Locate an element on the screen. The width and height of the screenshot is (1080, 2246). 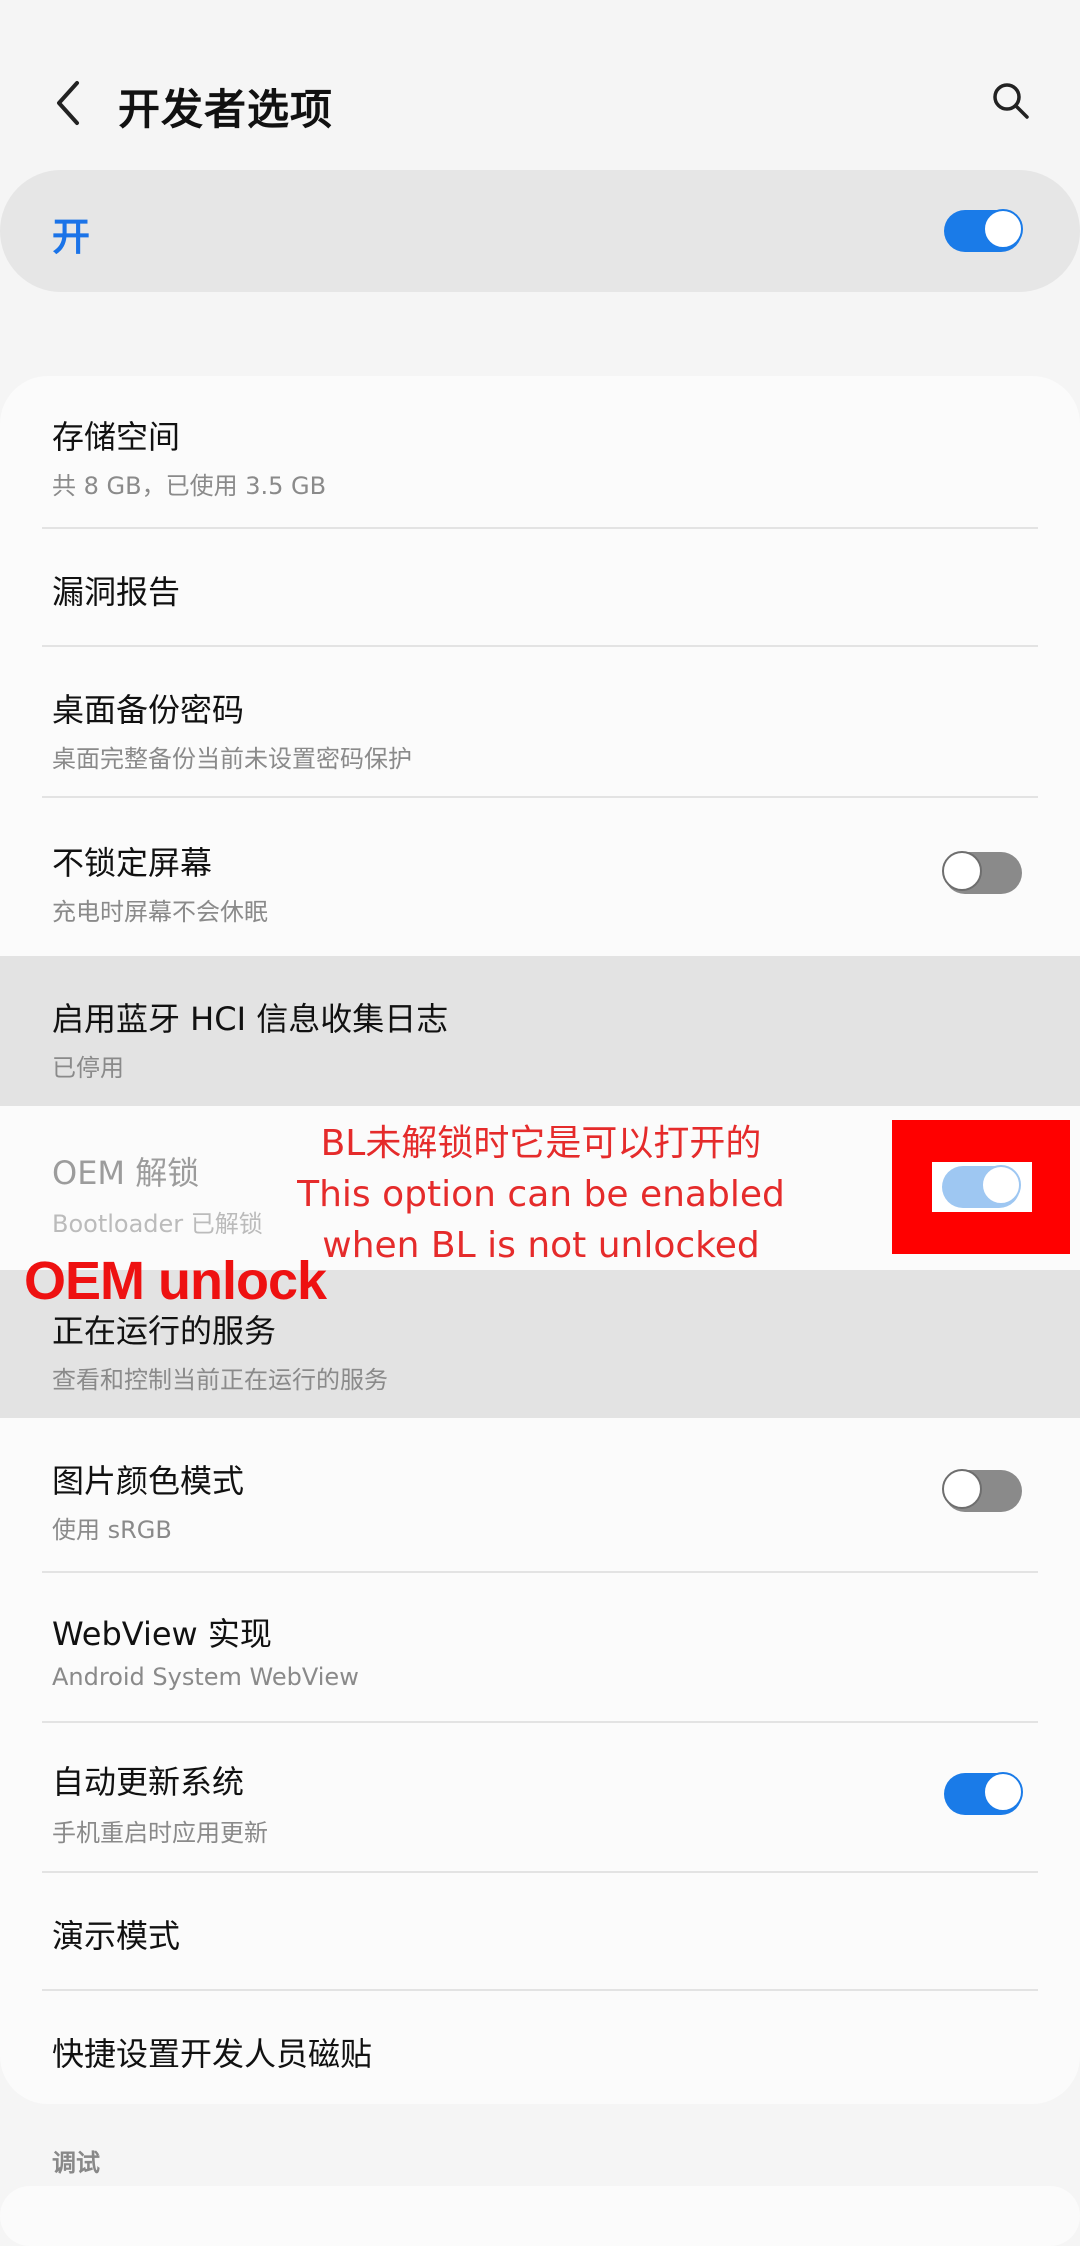
annotation-oem-unlock-label: OEM unlock is located at coordinates (175, 1281).